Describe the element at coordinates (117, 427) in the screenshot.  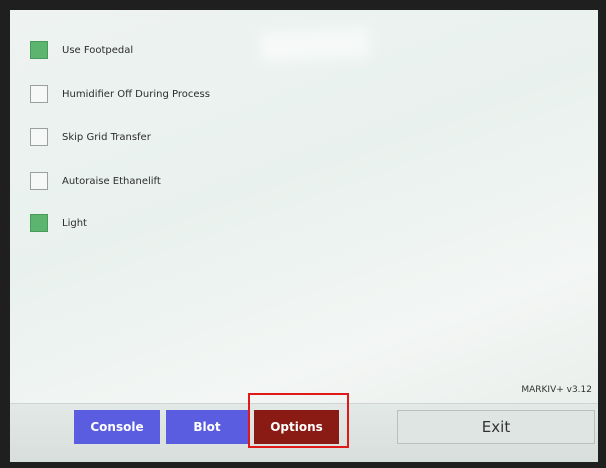
I see `console-button: Console` at that location.